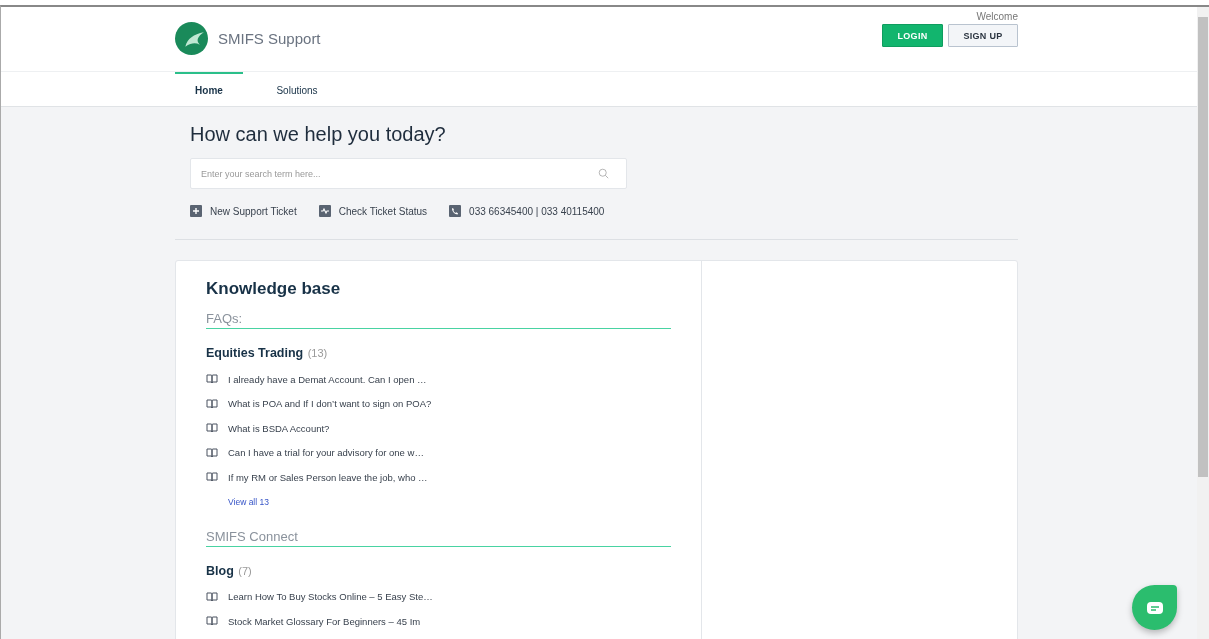  I want to click on category-title: Equities Trading, so click(255, 353).